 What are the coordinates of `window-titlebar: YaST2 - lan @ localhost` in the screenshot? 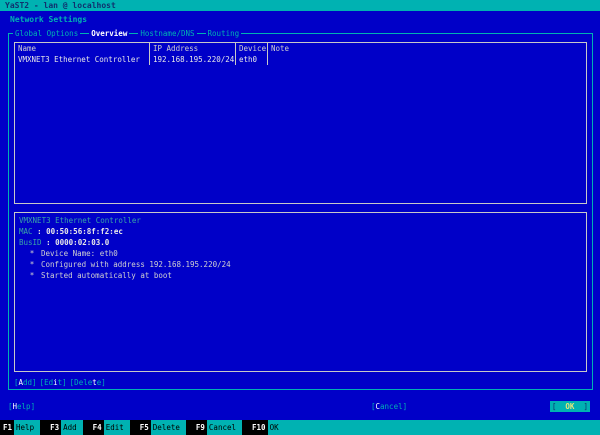 It's located at (300, 5).